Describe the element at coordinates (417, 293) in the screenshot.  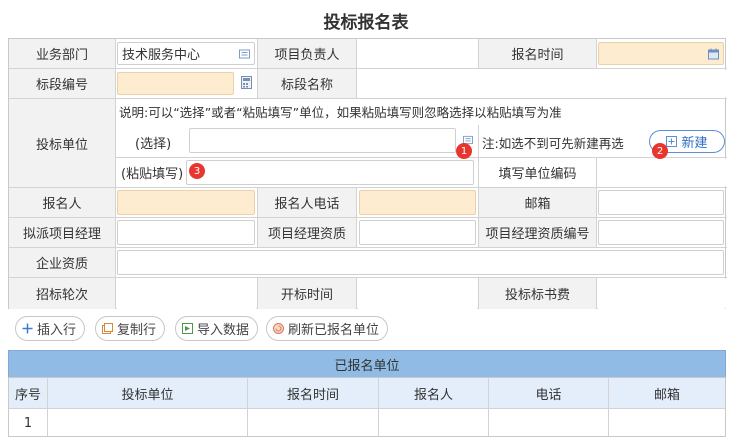
I see `open-time-field` at that location.